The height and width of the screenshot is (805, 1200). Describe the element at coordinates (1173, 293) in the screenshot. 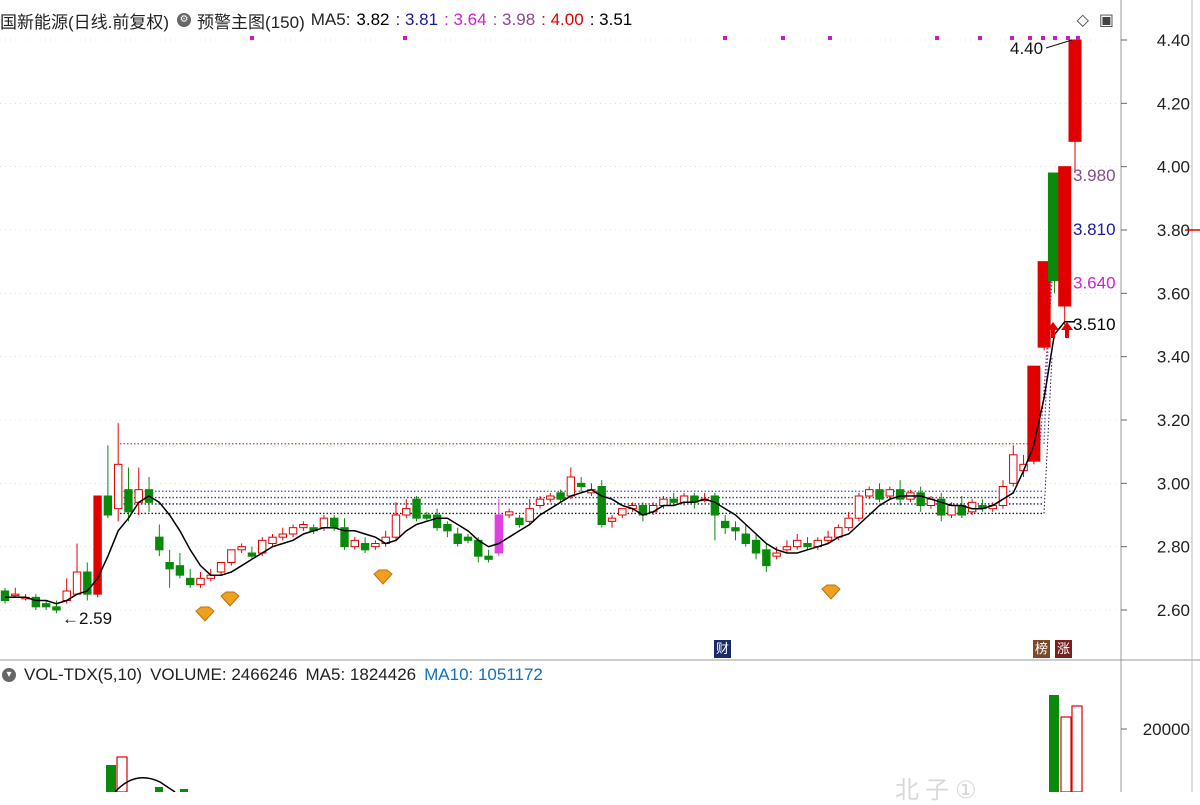

I see `y-tick-label: 3.60` at that location.